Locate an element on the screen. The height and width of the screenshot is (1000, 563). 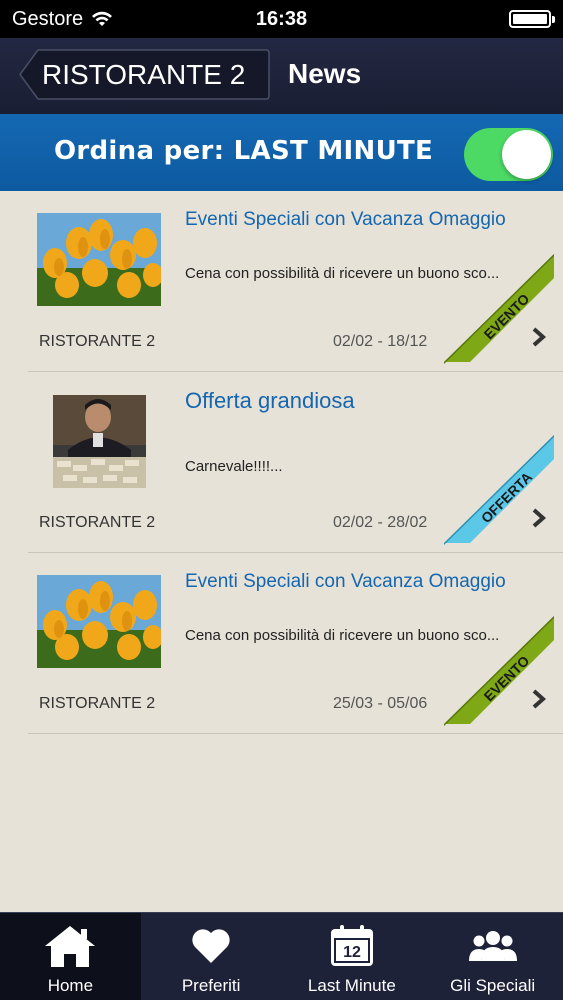
item-dates: 25/03 - 05/06 is located at coordinates (380, 703).